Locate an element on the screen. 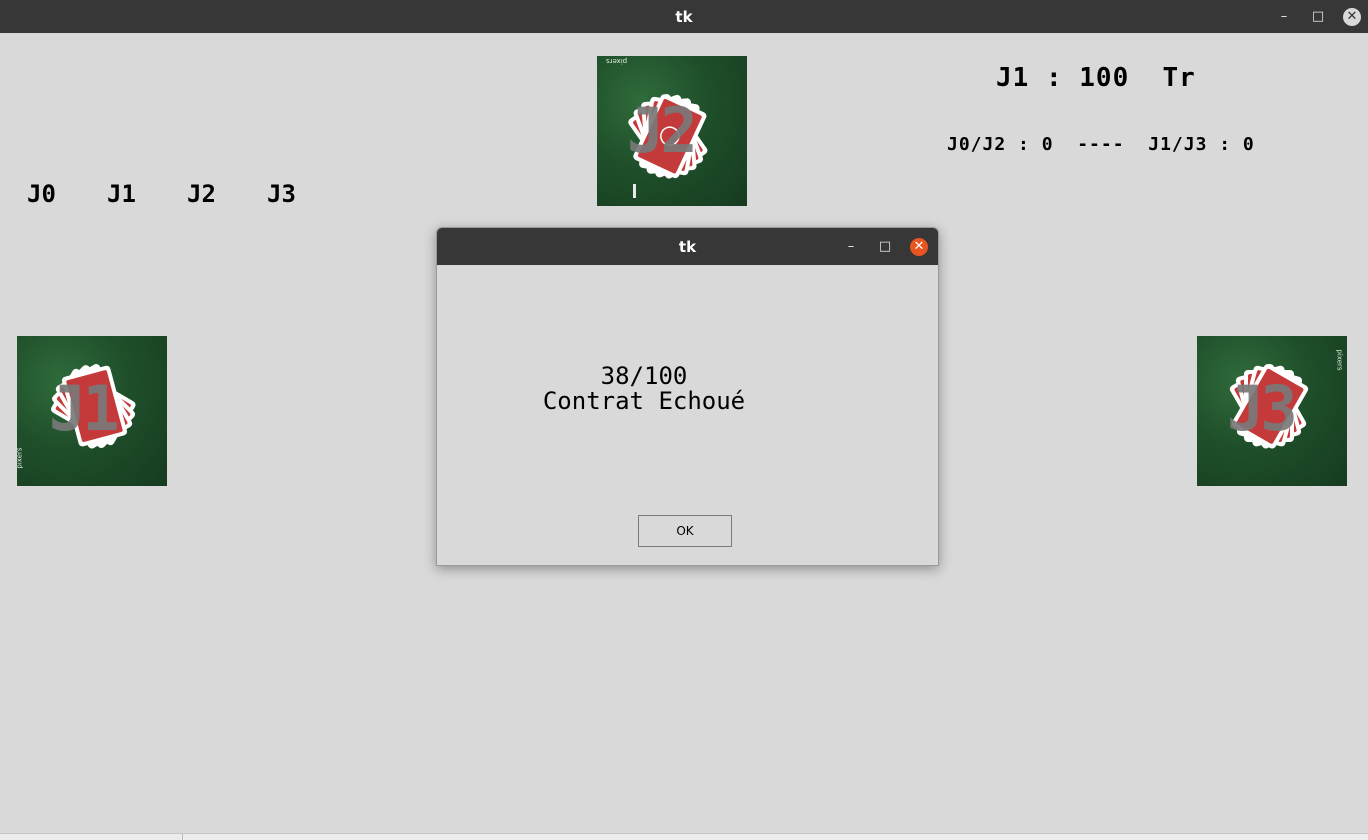 Image resolution: width=1368 pixels, height=840 pixels. maximize-button: □ is located at coordinates (1318, 16).